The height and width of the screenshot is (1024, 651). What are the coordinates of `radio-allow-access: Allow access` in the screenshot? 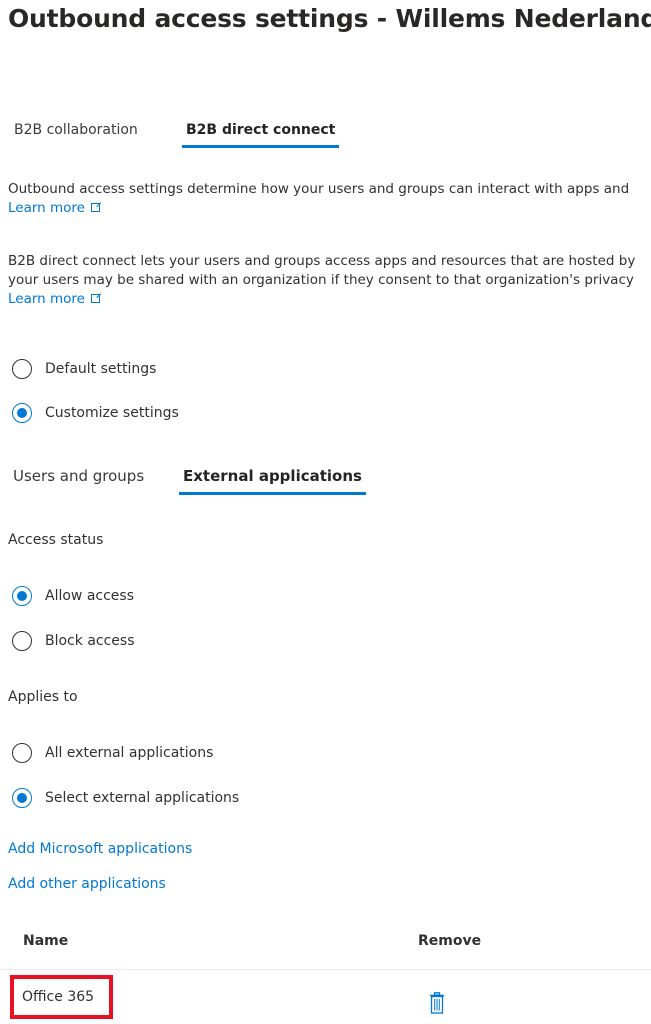 It's located at (73, 596).